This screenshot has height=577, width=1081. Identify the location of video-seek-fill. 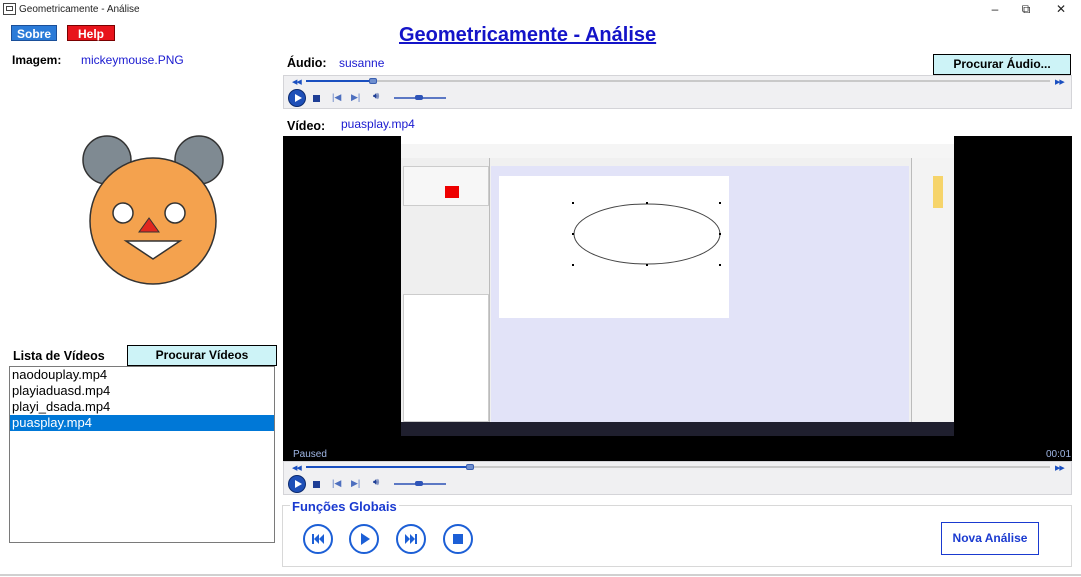
(388, 467).